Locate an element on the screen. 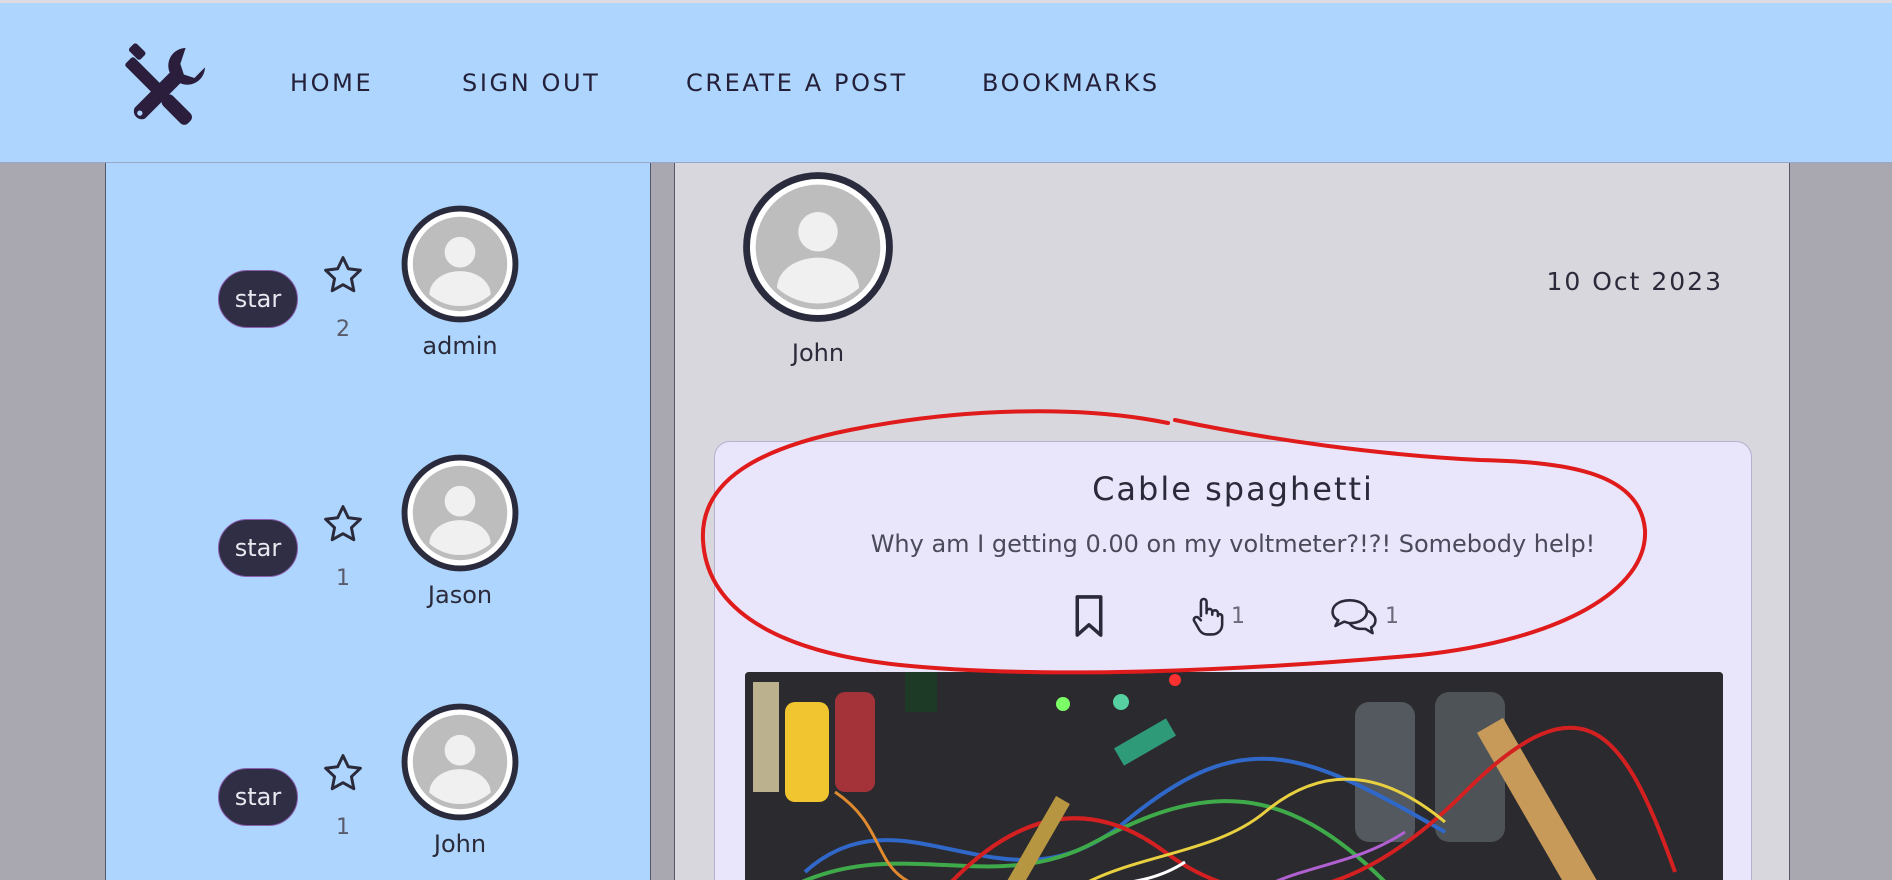 The width and height of the screenshot is (1892, 880). bookmark-icon is located at coordinates (1089, 616).